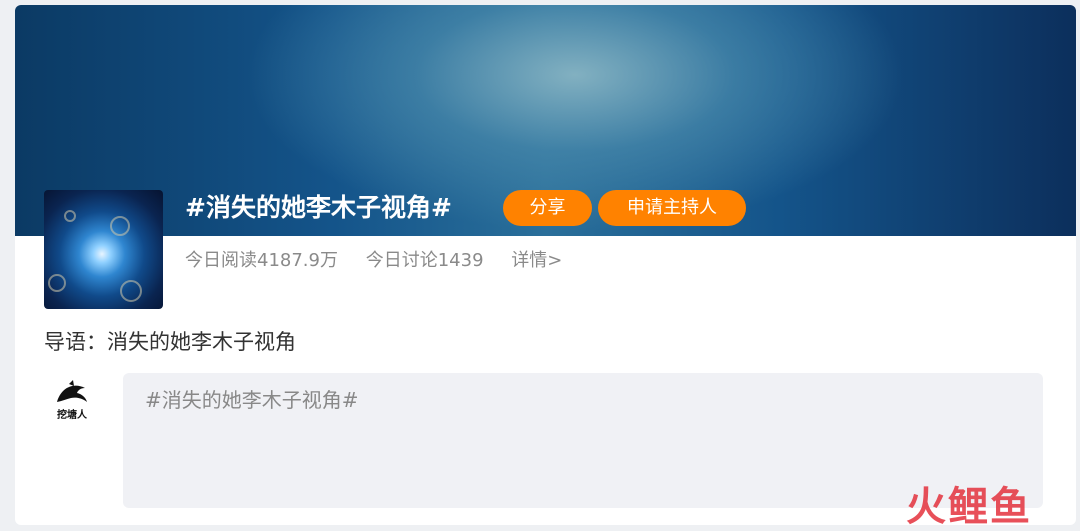  What do you see at coordinates (969, 507) in the screenshot?
I see `watermark-logo: 火鲤鱼` at bounding box center [969, 507].